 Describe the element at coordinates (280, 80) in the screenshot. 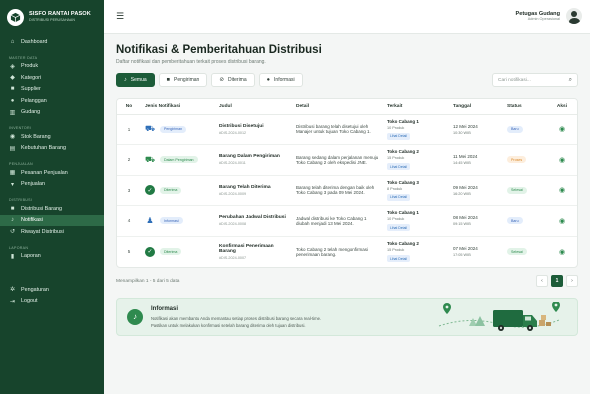

I see `tab-informasi: ● Informasi` at that location.